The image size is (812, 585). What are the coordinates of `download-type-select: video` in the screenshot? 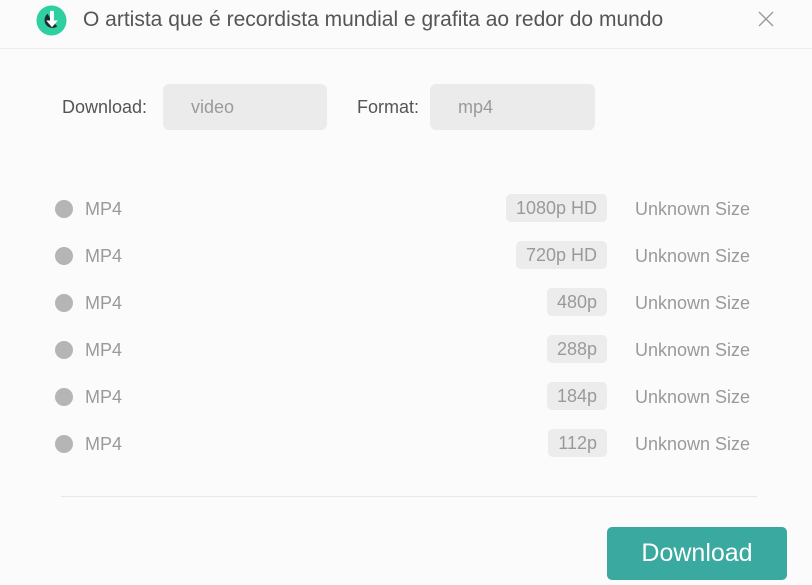 It's located at (245, 107).